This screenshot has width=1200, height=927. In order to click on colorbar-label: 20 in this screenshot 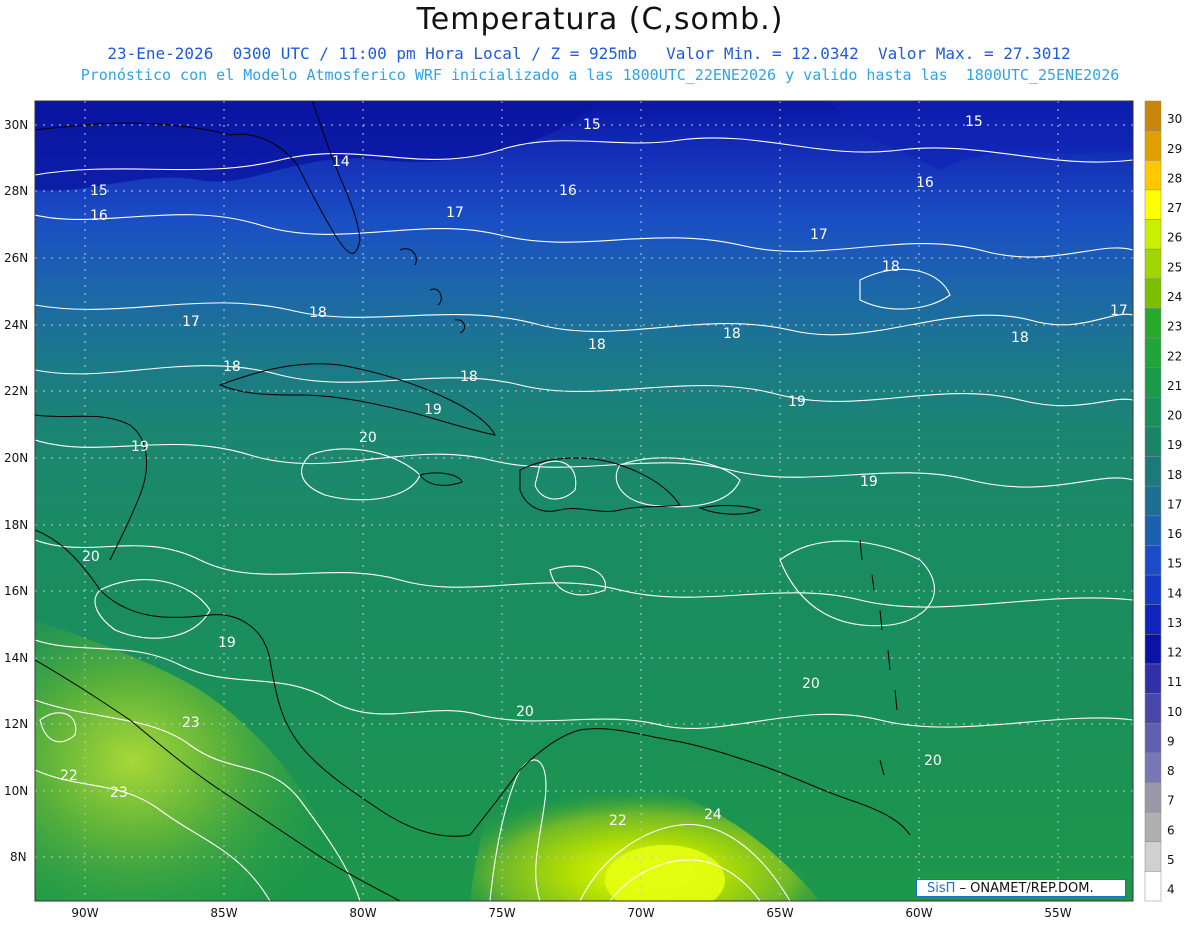, I will do `click(1174, 416)`.